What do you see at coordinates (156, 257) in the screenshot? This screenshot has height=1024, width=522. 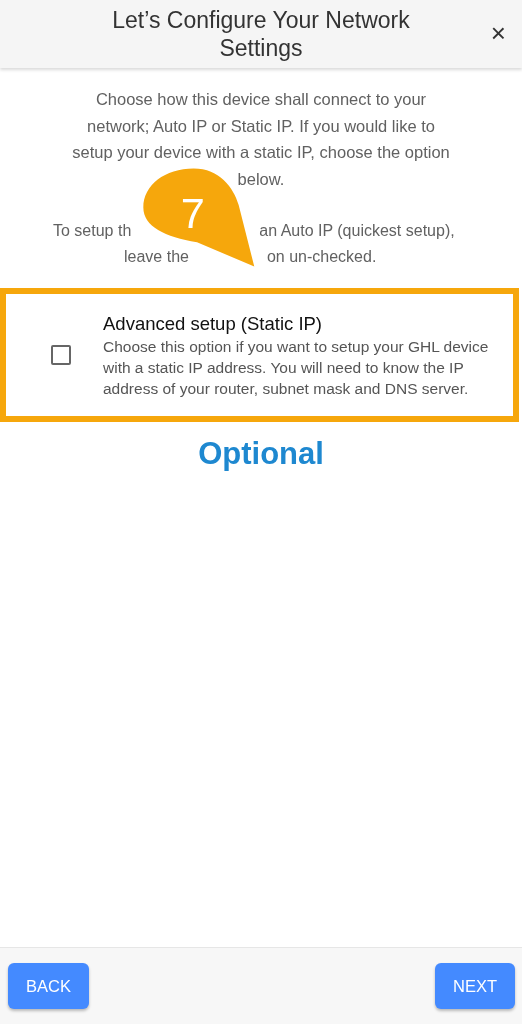 I see `hint-text: leave the` at bounding box center [156, 257].